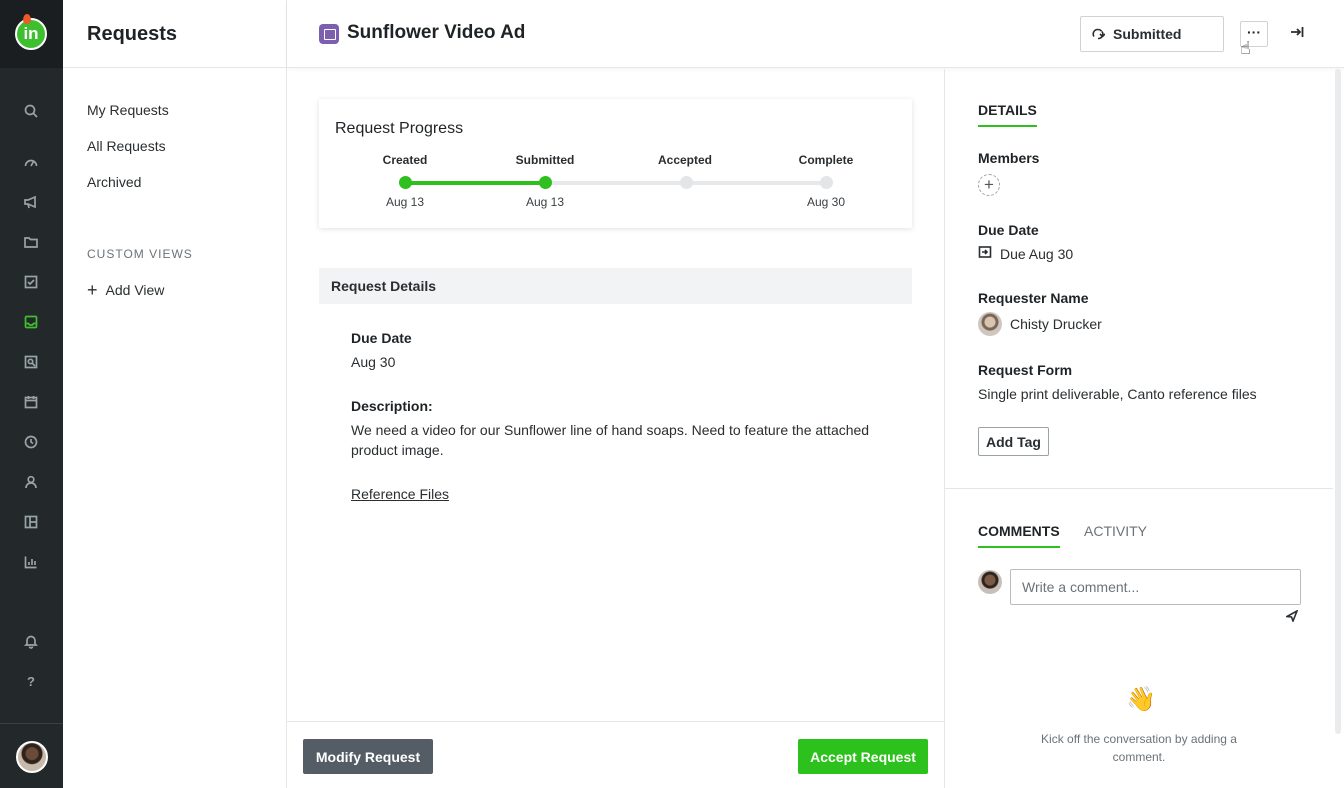 Image resolution: width=1344 pixels, height=788 pixels. Describe the element at coordinates (1007, 114) in the screenshot. I see `tab-details: DETAILS` at that location.